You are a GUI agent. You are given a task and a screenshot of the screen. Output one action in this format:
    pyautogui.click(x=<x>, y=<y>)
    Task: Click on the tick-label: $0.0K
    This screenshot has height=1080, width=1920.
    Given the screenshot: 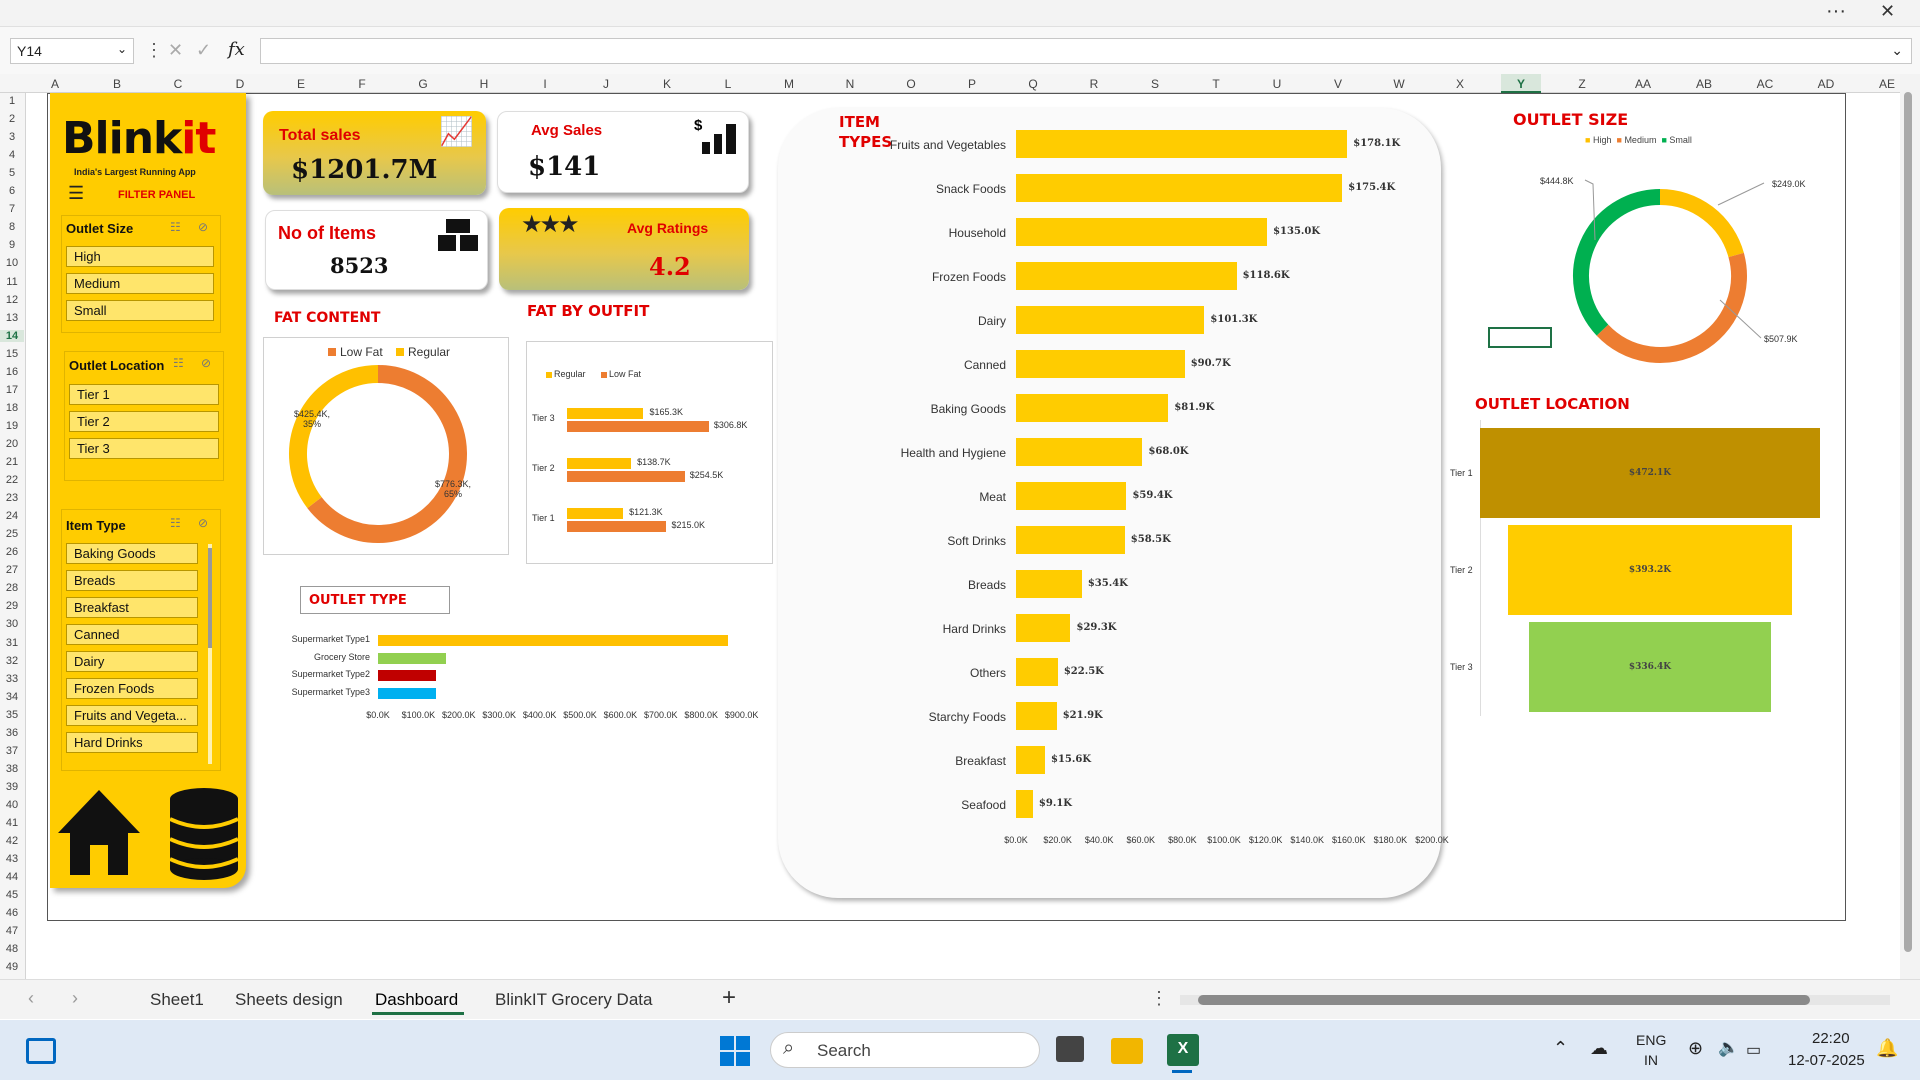 What is the action you would take?
    pyautogui.click(x=378, y=715)
    